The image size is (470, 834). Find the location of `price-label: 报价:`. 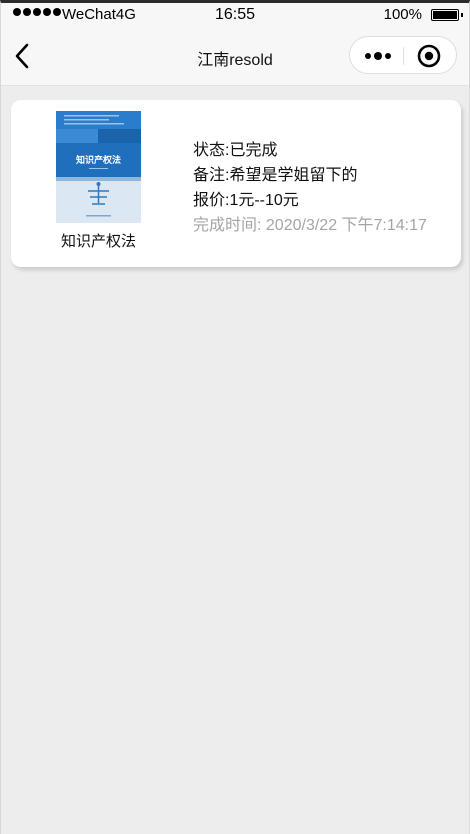

price-label: 报价: is located at coordinates (211, 200).